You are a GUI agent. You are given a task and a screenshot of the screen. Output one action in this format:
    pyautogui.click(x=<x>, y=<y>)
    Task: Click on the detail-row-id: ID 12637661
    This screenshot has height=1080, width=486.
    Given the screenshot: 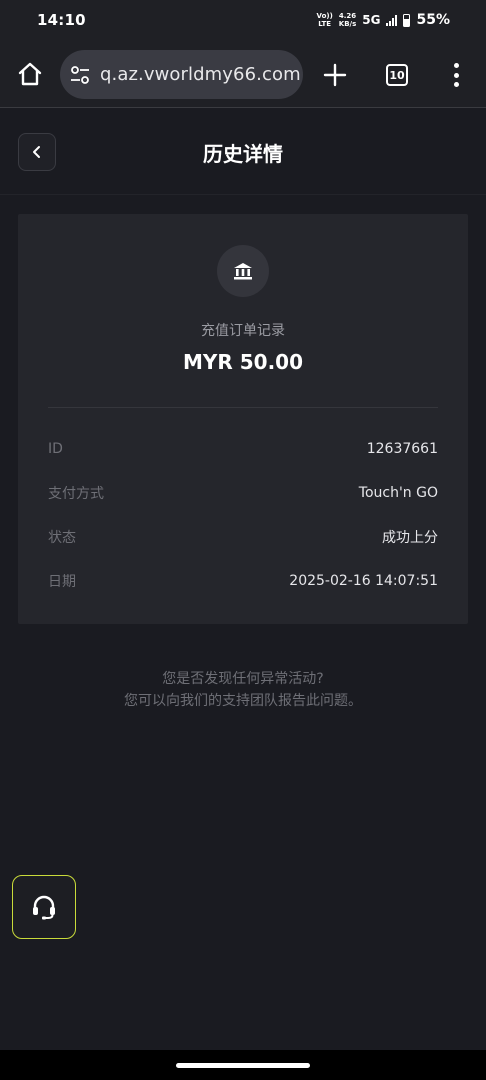 What is the action you would take?
    pyautogui.click(x=243, y=449)
    